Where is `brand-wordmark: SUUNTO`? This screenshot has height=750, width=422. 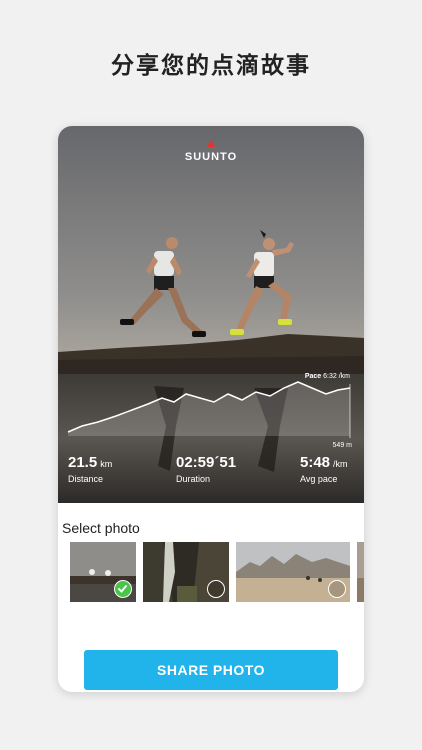 brand-wordmark: SUUNTO is located at coordinates (211, 157).